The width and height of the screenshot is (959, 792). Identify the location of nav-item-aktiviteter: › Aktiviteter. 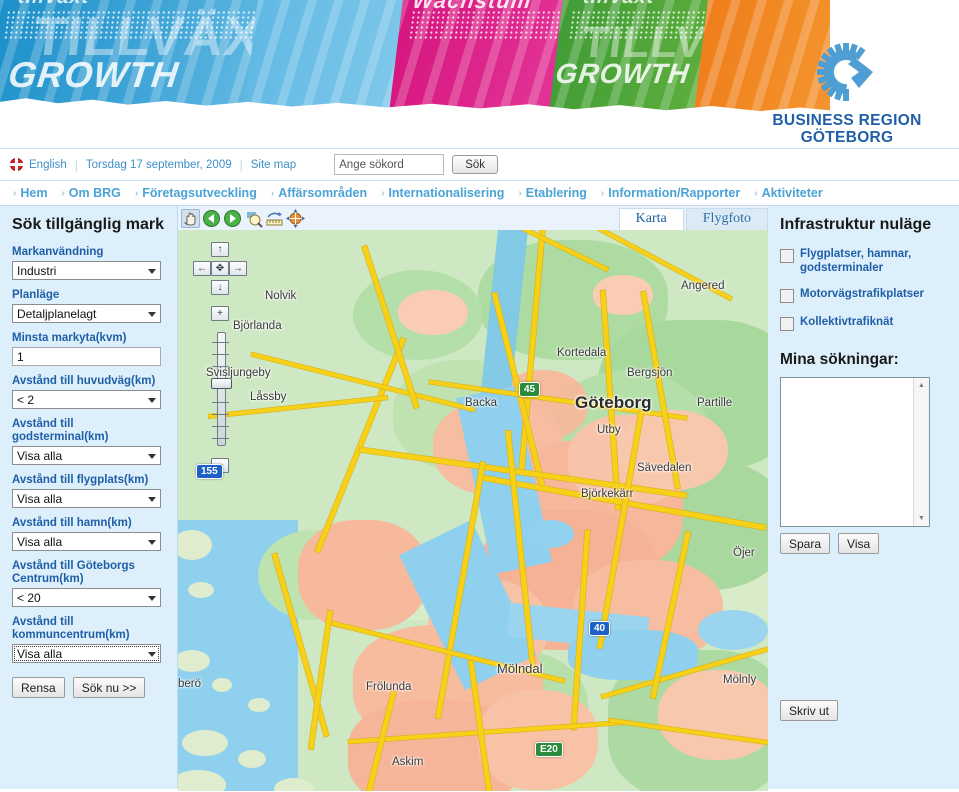
(788, 193).